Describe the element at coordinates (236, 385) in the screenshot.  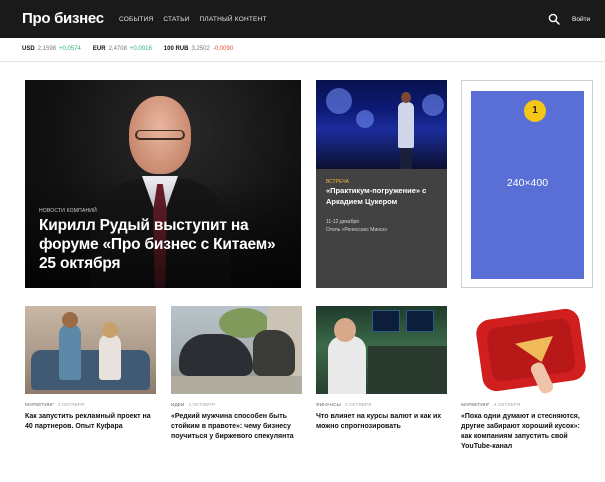
I see `image-ground` at that location.